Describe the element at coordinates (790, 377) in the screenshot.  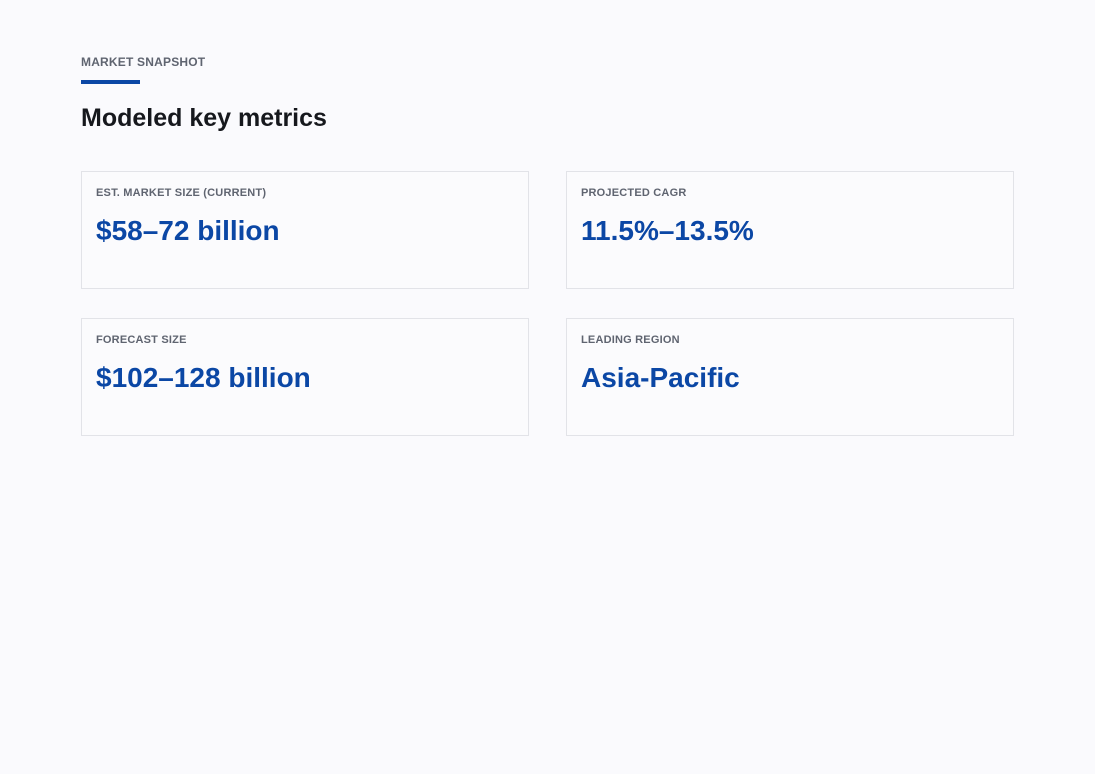
I see `metric-card-leading-region: LEADING REGION Asia-Pacific` at that location.